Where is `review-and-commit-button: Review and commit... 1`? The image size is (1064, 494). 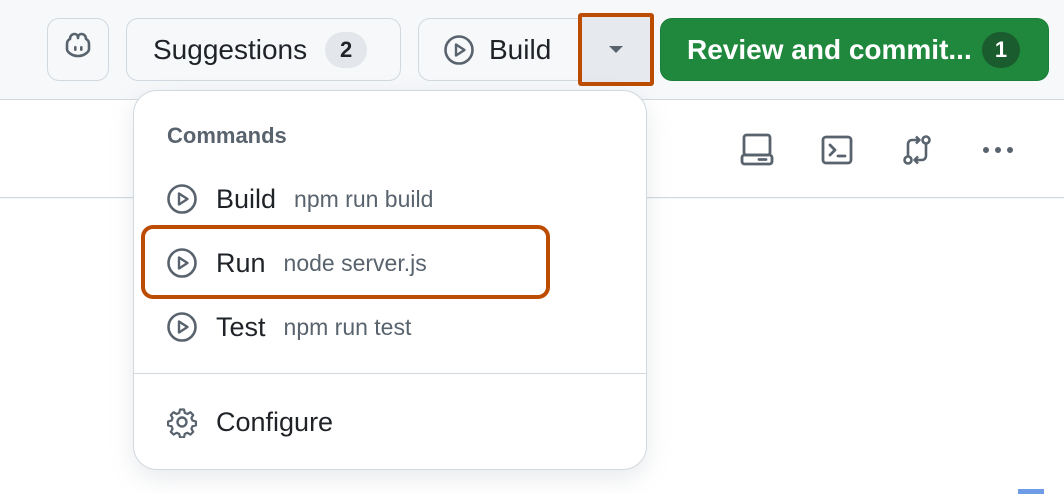
review-and-commit-button: Review and commit... 1 is located at coordinates (854, 49).